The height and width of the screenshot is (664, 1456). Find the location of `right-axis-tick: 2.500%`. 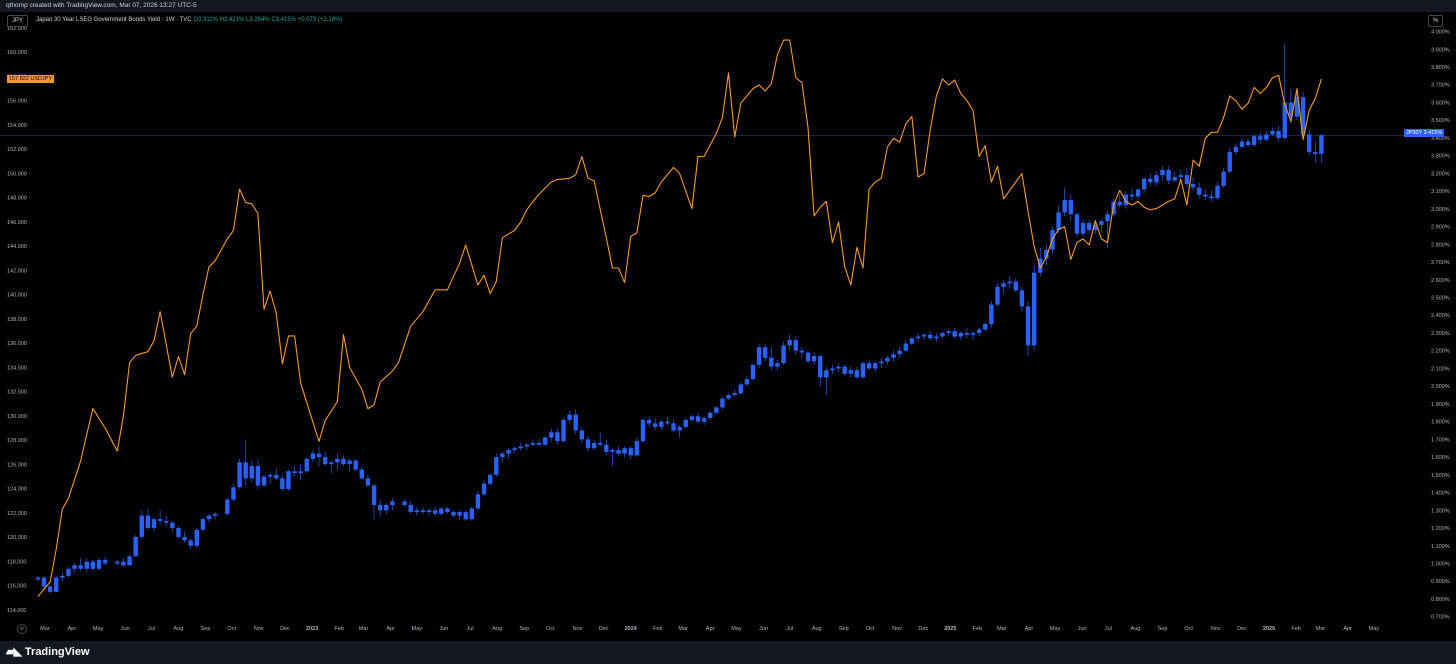

right-axis-tick: 2.500% is located at coordinates (1440, 299).